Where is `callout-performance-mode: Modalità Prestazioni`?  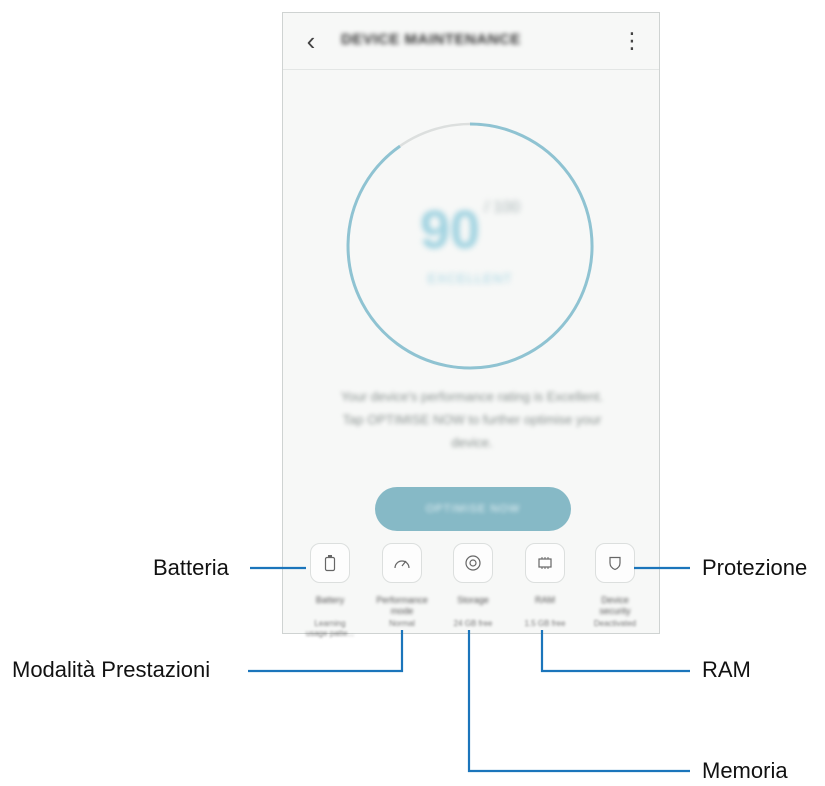 callout-performance-mode: Modalità Prestazioni is located at coordinates (111, 669).